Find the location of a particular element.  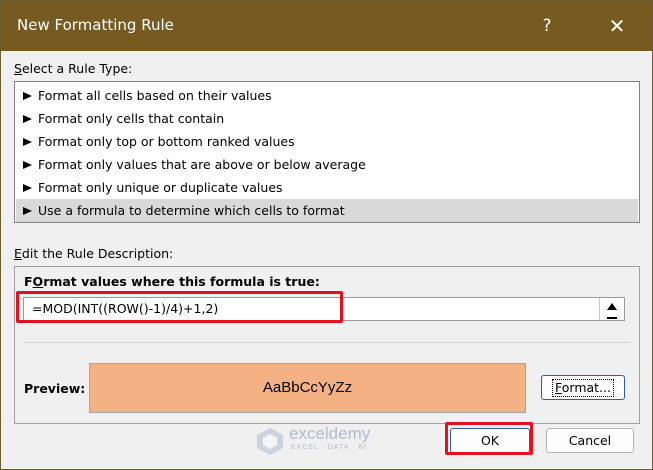

dialog-title: New Formatting Rule is located at coordinates (95, 25).